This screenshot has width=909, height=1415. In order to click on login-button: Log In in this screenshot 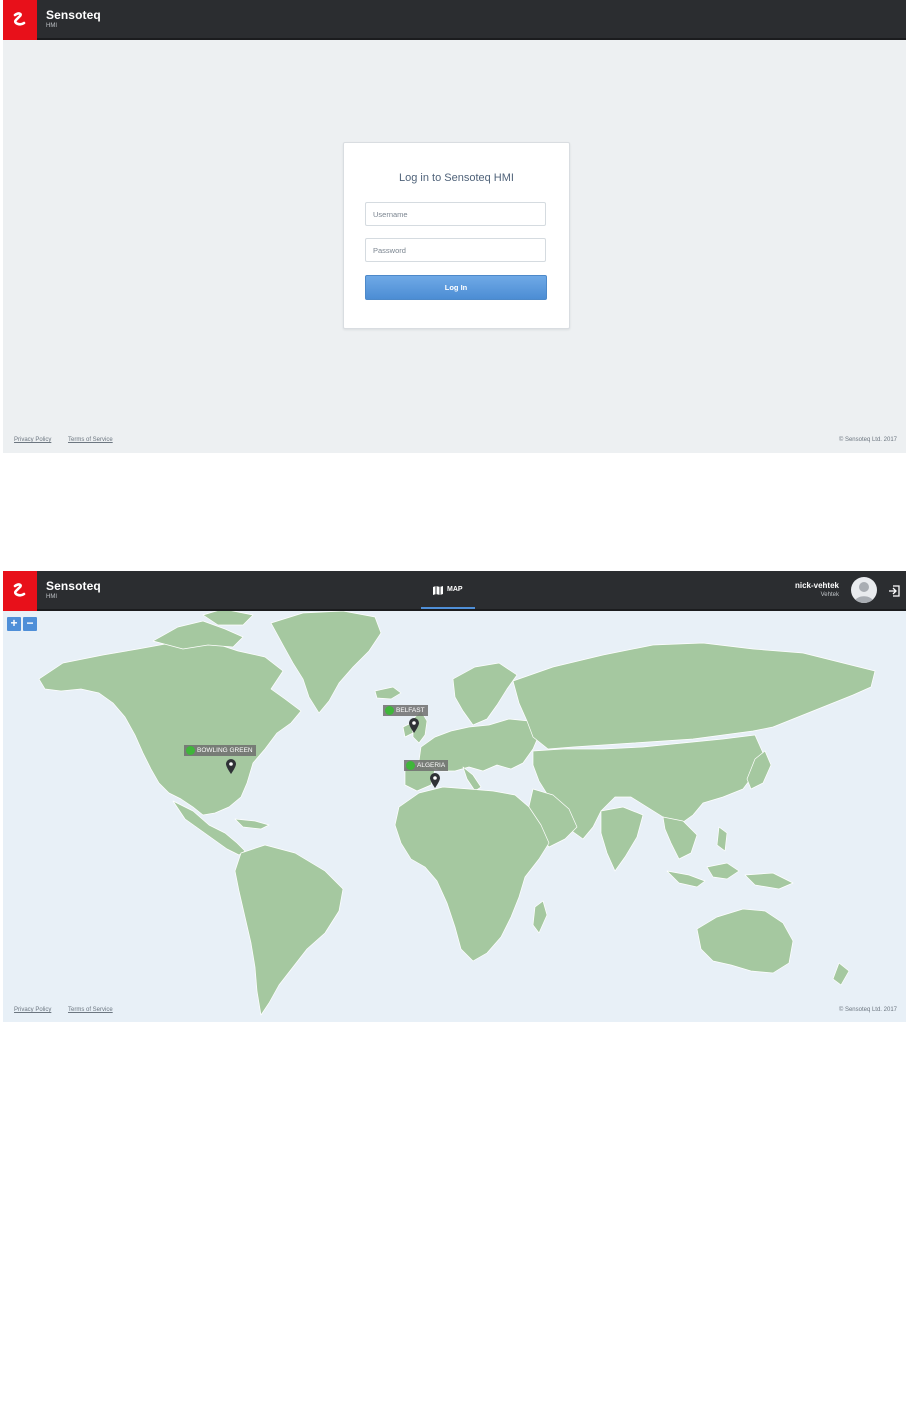, I will do `click(456, 287)`.